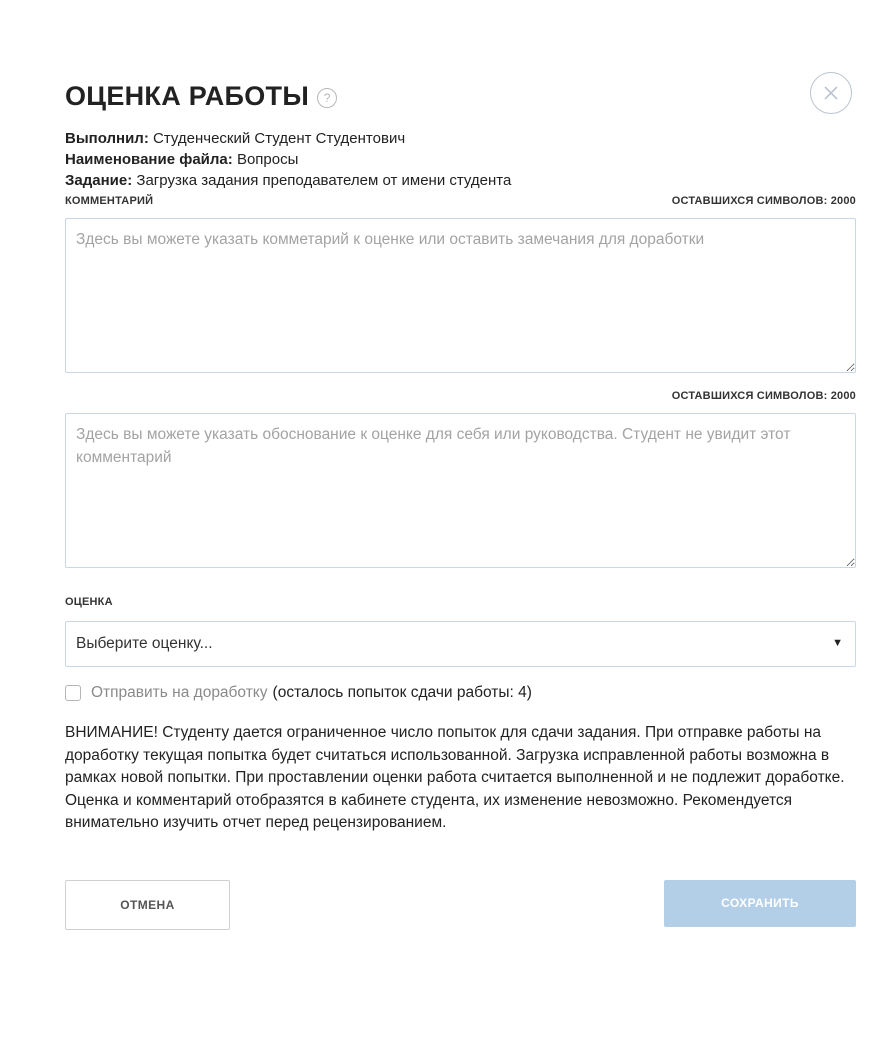 The width and height of the screenshot is (896, 1039). What do you see at coordinates (460, 490) in the screenshot?
I see `justification-textarea` at bounding box center [460, 490].